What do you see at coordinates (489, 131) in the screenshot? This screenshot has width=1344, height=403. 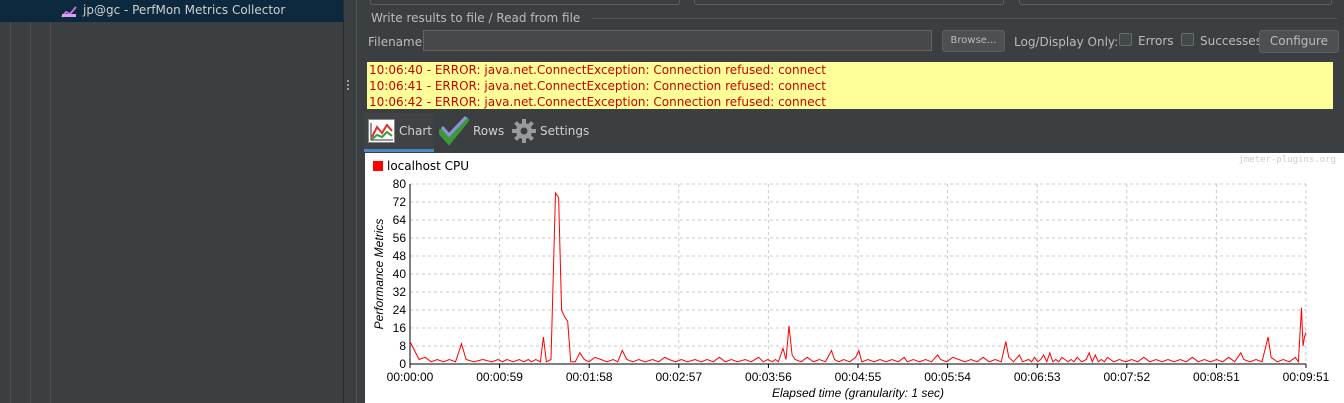 I see `tab-rows-label: Rows` at bounding box center [489, 131].